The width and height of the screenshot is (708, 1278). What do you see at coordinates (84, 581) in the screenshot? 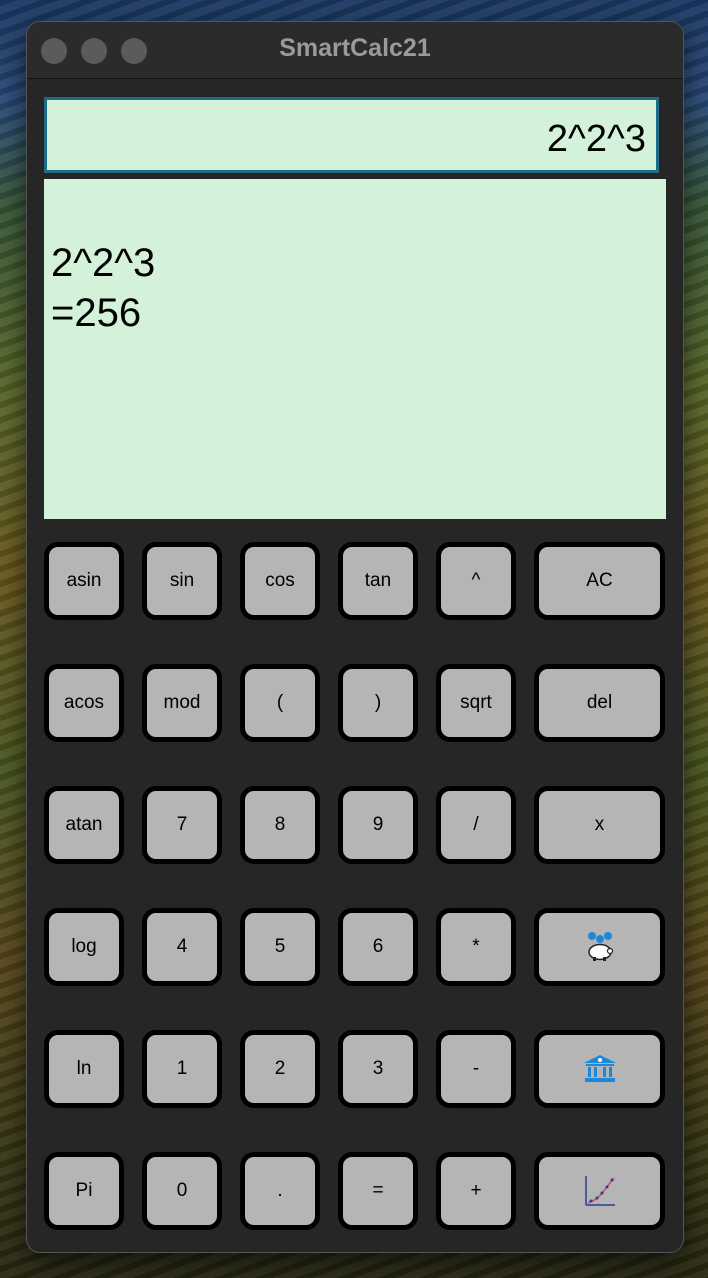
I see `asin-button: asin` at bounding box center [84, 581].